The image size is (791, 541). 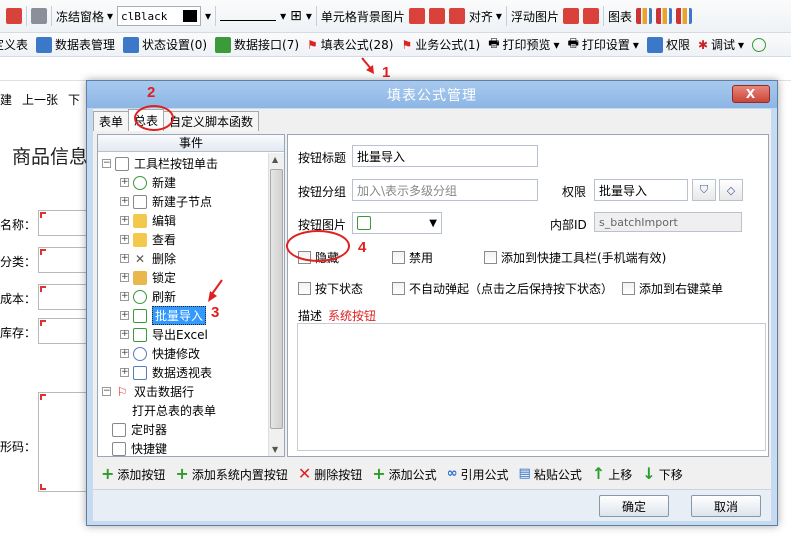 I want to click on next-record-button: 下, so click(x=74, y=99).